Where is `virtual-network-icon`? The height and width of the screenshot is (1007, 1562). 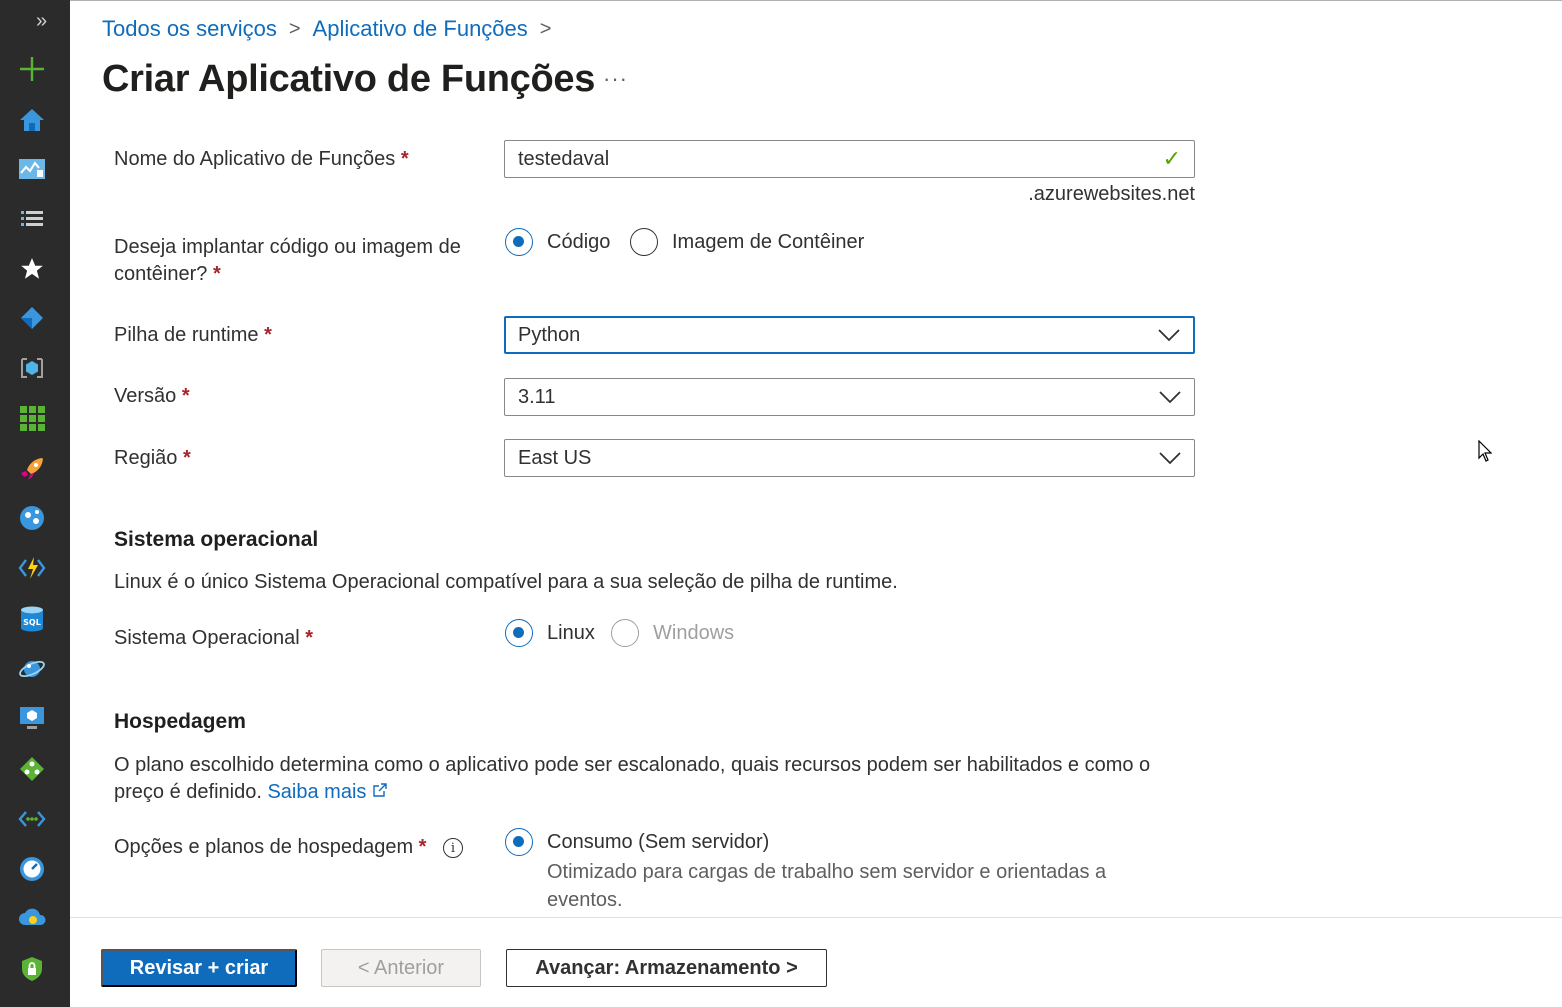
virtual-network-icon is located at coordinates (32, 819).